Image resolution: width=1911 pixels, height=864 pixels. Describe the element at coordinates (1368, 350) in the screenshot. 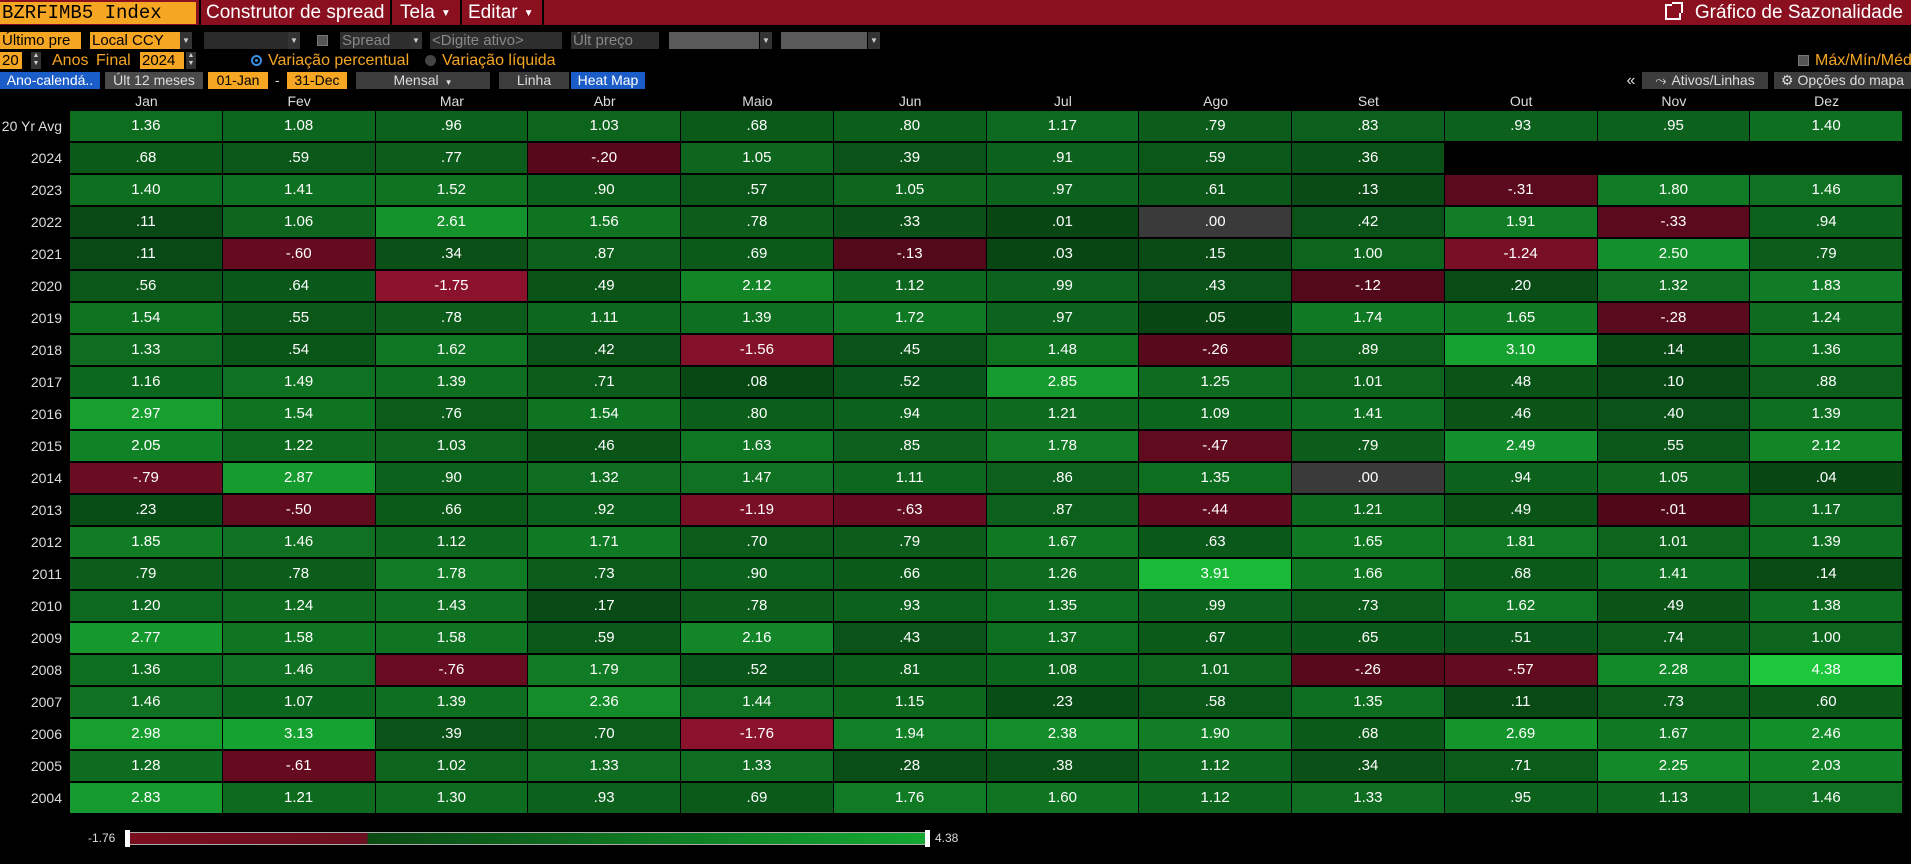

I see `heatmap-cell: .89` at that location.